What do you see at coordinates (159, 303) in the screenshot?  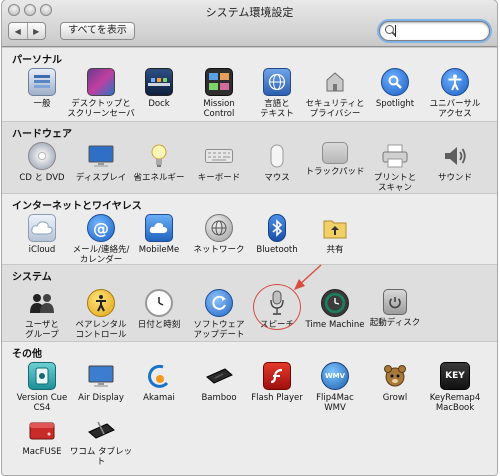 I see `clock-icon` at bounding box center [159, 303].